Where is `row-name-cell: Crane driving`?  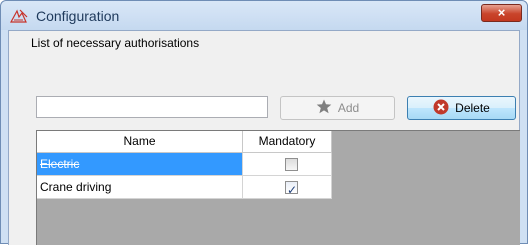 row-name-cell: Crane driving is located at coordinates (140, 187).